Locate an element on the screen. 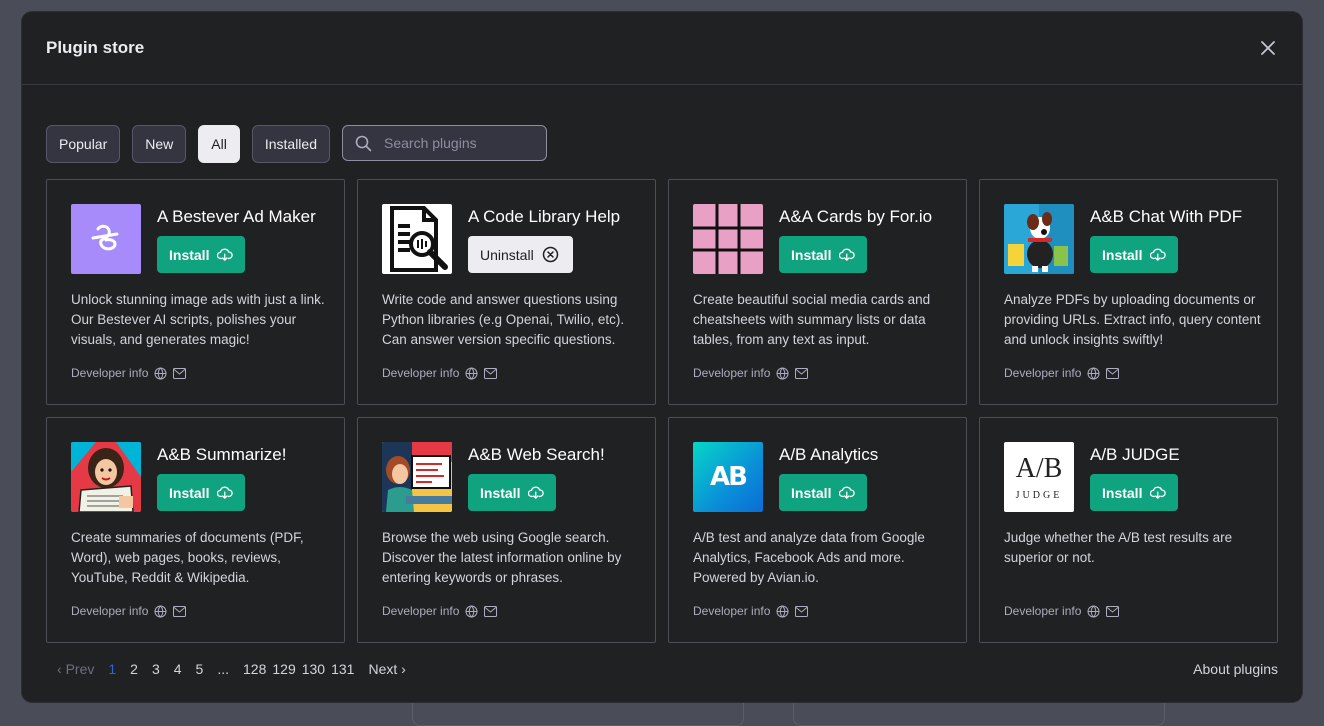  dog-logo is located at coordinates (1039, 239).